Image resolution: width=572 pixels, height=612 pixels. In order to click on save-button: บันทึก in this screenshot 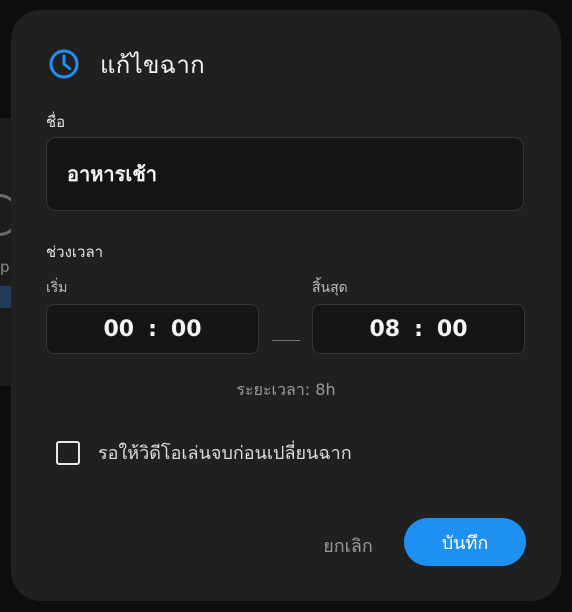, I will do `click(465, 542)`.